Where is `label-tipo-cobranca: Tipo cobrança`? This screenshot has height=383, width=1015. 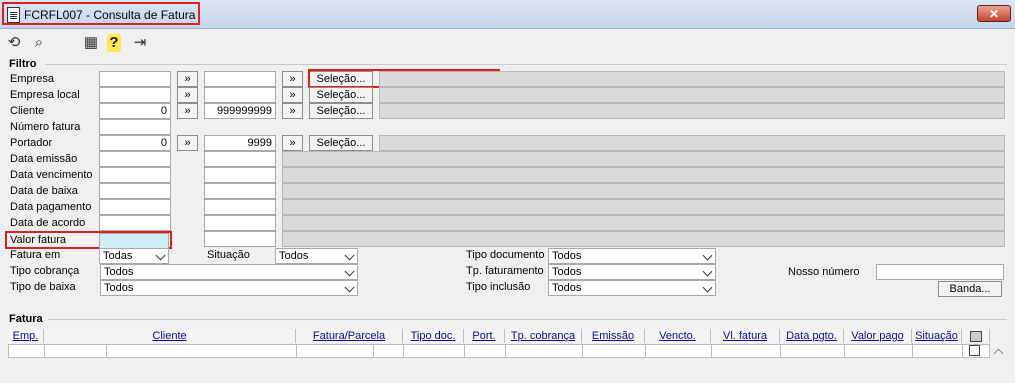 label-tipo-cobranca: Tipo cobrança is located at coordinates (45, 271).